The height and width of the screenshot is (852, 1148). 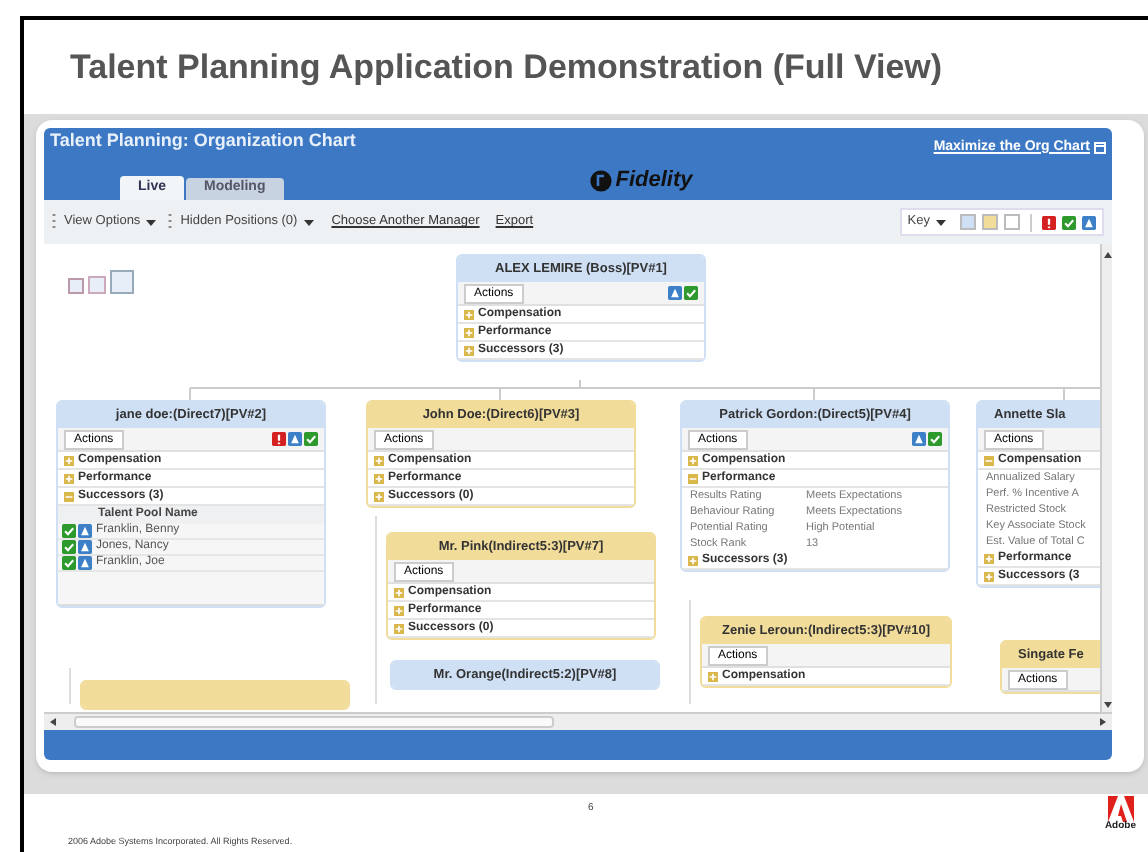 What do you see at coordinates (1049, 222) in the screenshot?
I see `alert-icon` at bounding box center [1049, 222].